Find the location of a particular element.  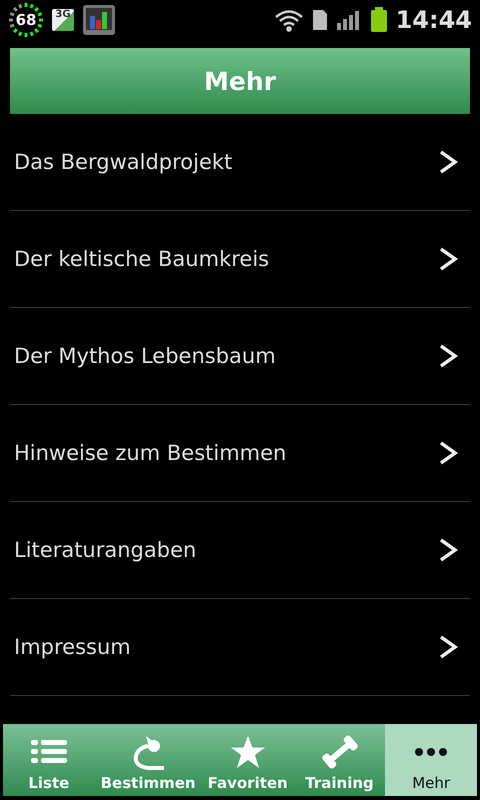

chart-app-icon is located at coordinates (99, 20).